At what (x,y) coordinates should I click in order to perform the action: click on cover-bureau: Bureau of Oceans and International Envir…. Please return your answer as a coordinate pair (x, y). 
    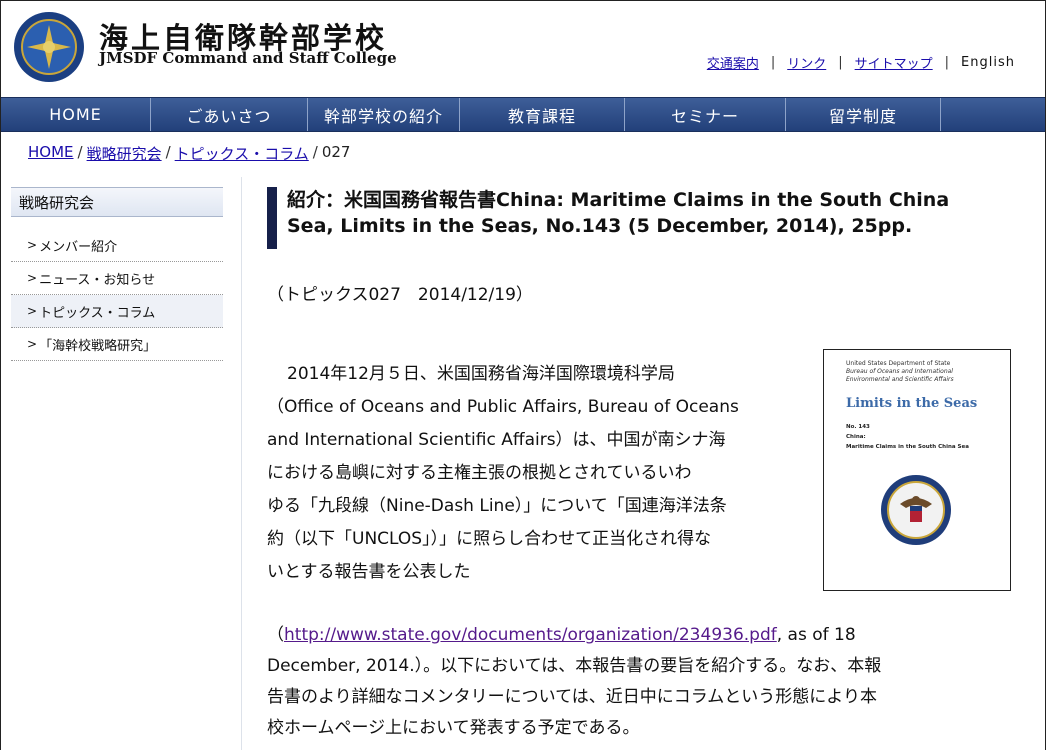
    Looking at the image, I should click on (900, 376).